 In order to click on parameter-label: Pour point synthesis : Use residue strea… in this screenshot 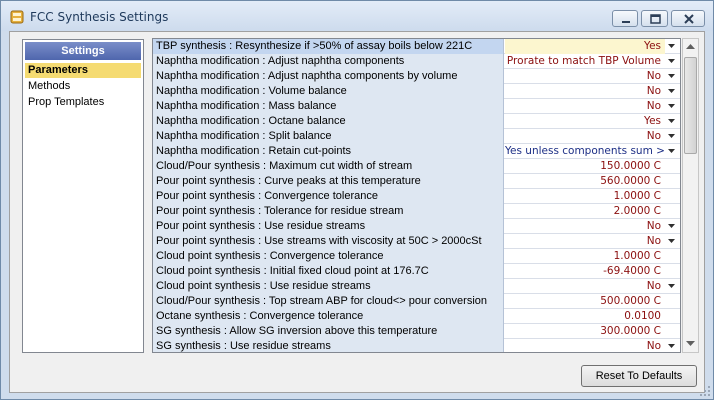, I will do `click(328, 226)`.